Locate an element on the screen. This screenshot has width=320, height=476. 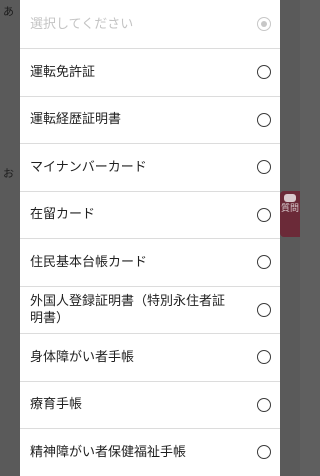
option-label: 精神障がい者保健福祉手帳 is located at coordinates (108, 452).